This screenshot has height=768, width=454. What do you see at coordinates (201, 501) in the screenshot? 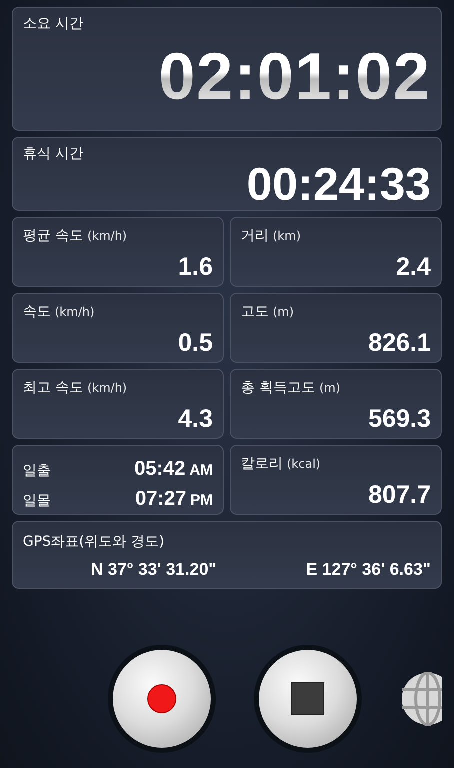
I see `am-pm-label: PM` at bounding box center [201, 501].